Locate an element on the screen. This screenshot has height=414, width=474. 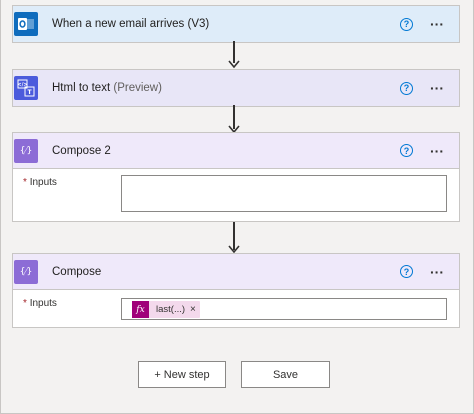
step-header: When a new email arrives (V3) ? ··· is located at coordinates (236, 24).